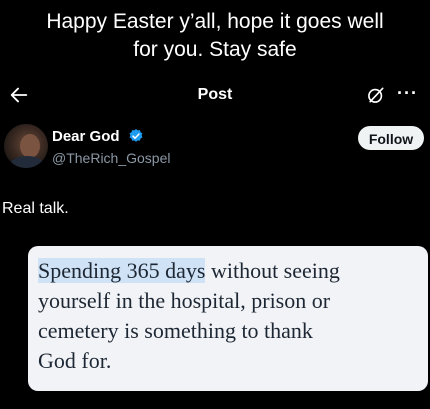 The image size is (430, 409). I want to click on quote-line-1-rest: without seeing, so click(272, 270).